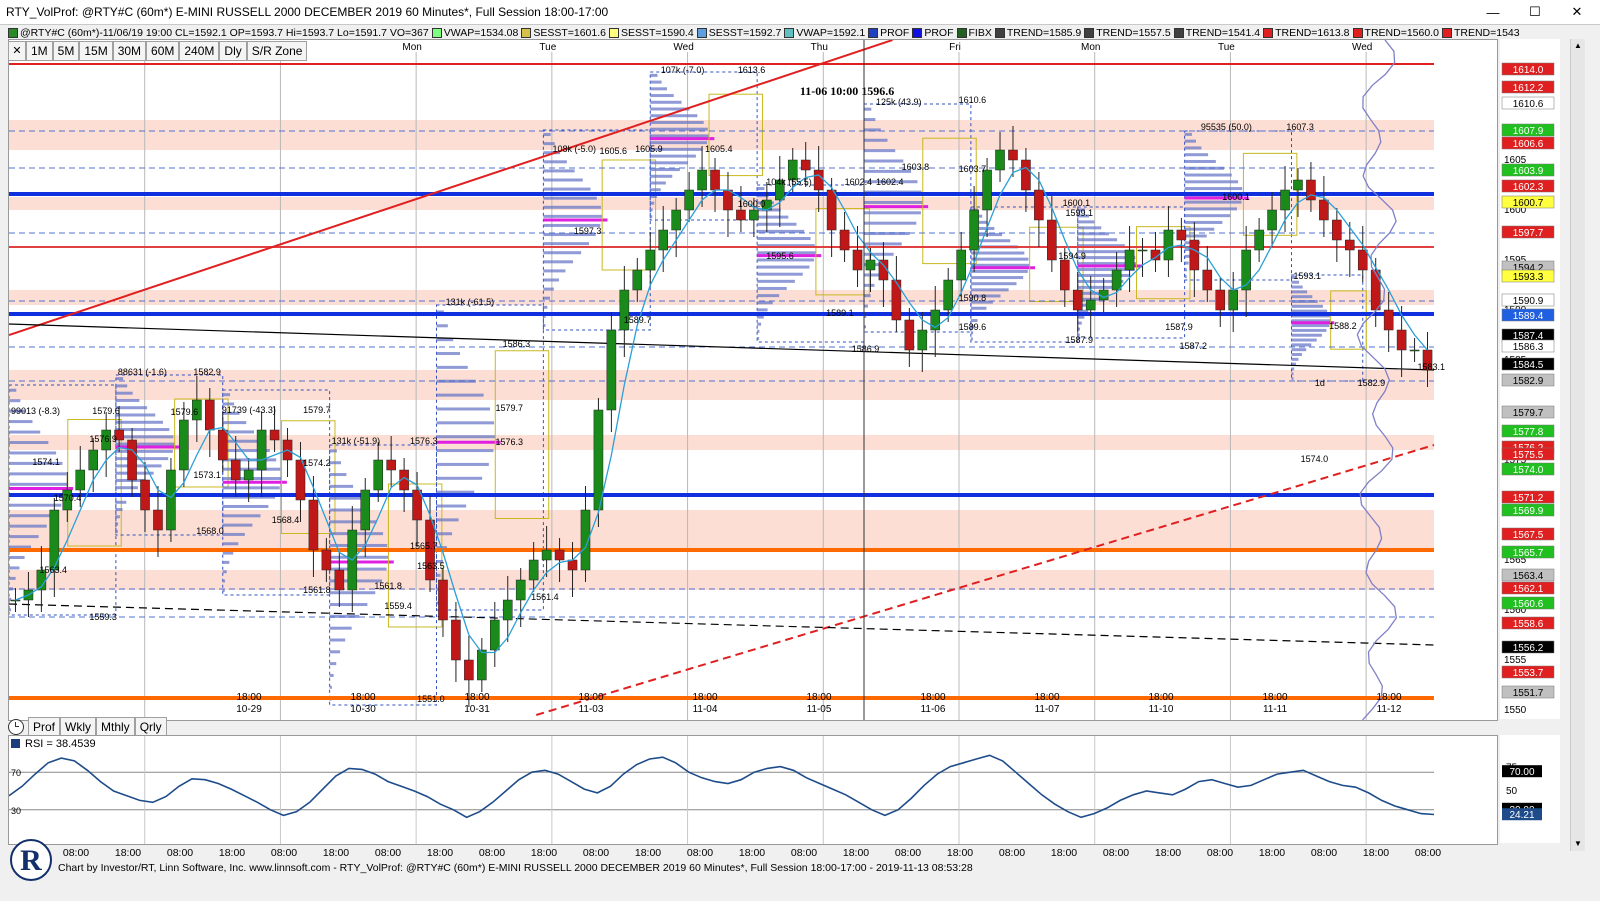 The height and width of the screenshot is (901, 1600). Describe the element at coordinates (249, 709) in the screenshot. I see `session-date-label: 10-29` at that location.